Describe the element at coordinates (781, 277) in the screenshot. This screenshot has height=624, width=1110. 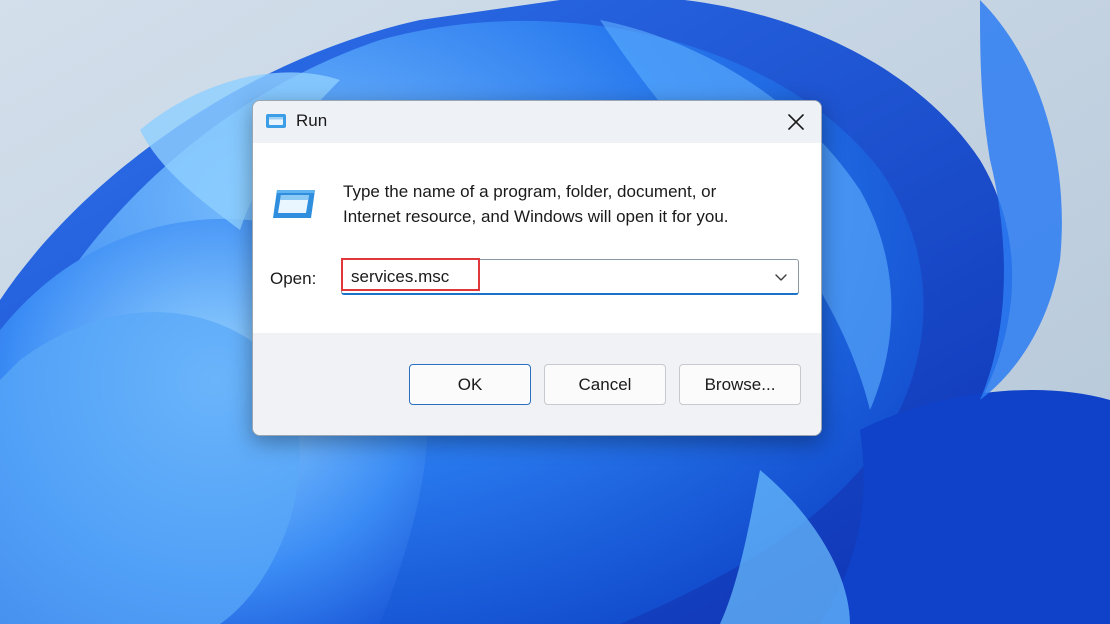
I see `chevron-down-icon` at that location.